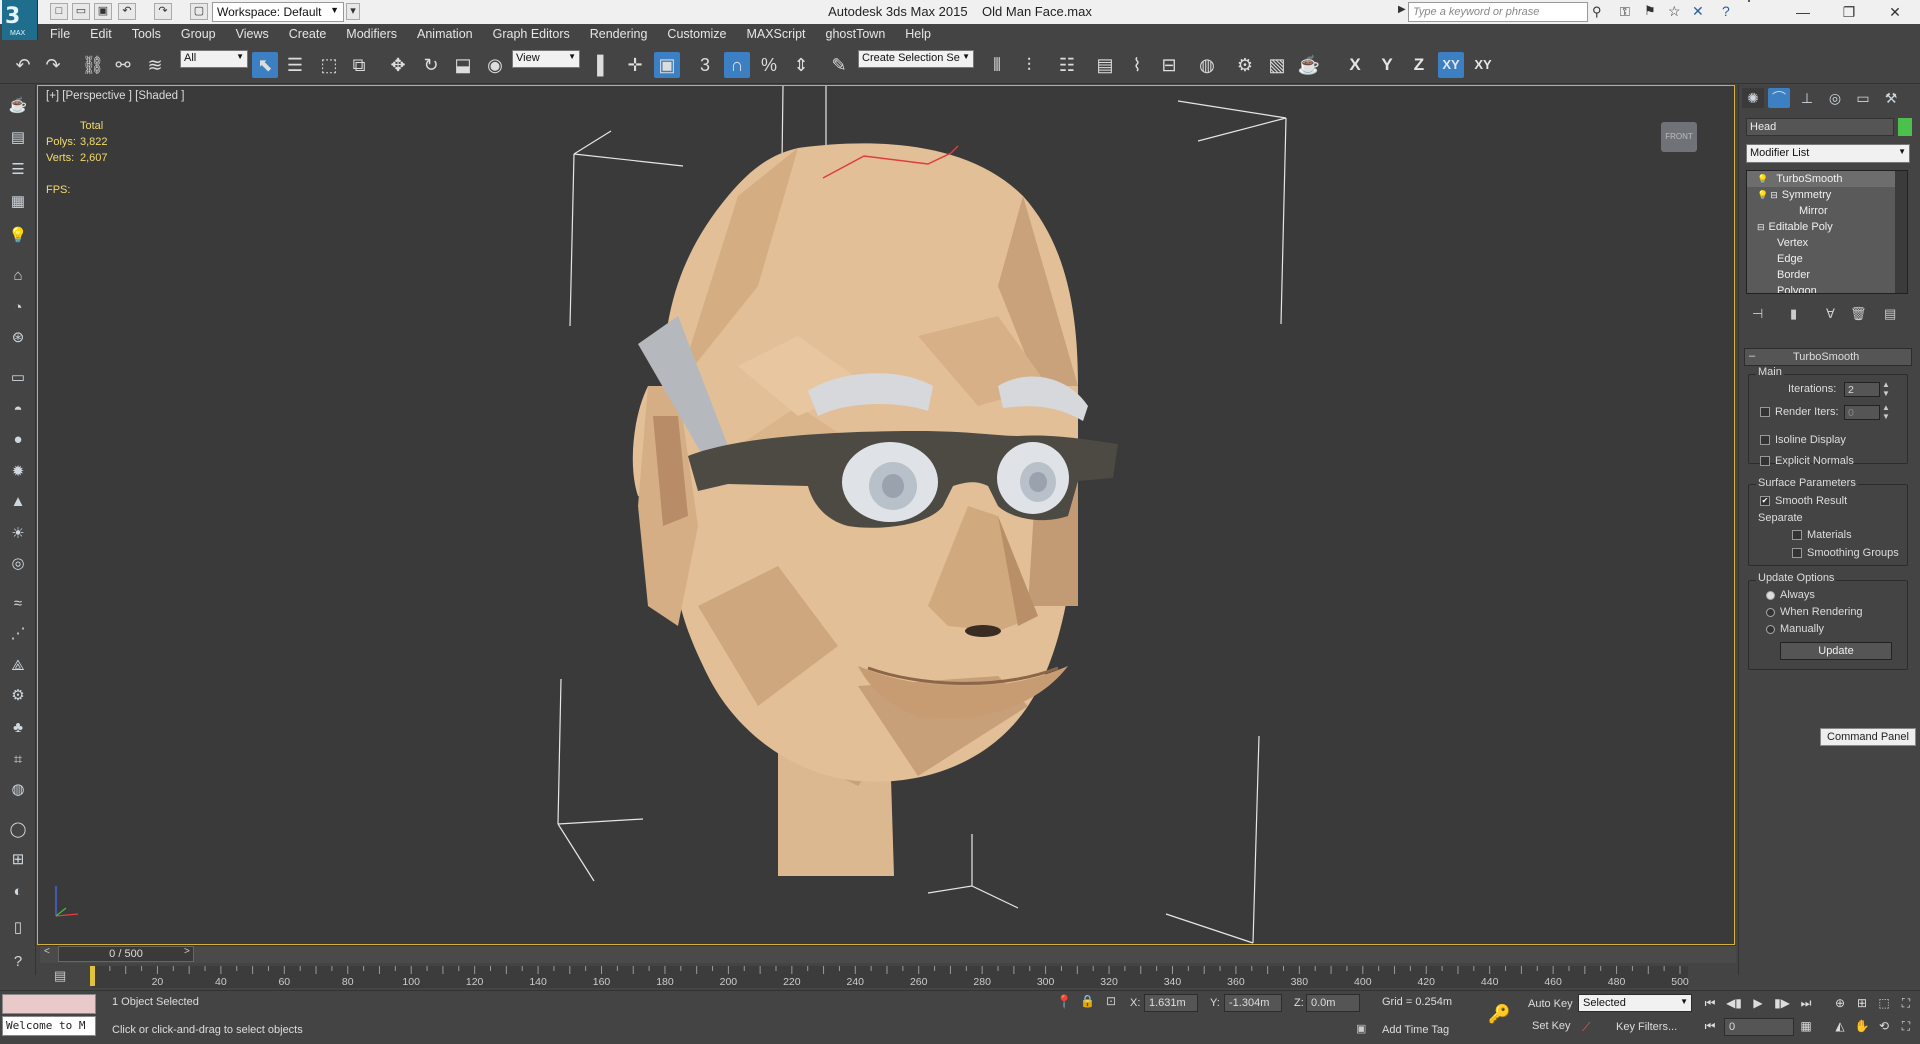  Describe the element at coordinates (59, 11) in the screenshot. I see `new-file-icon: □` at that location.